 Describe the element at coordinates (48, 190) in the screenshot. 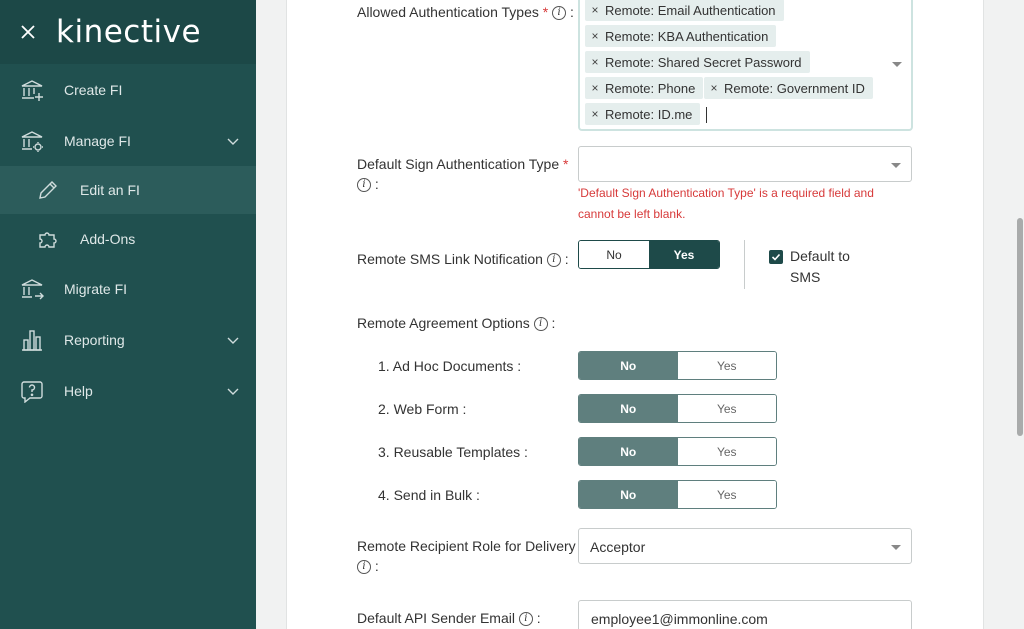

I see `pencil-icon` at that location.